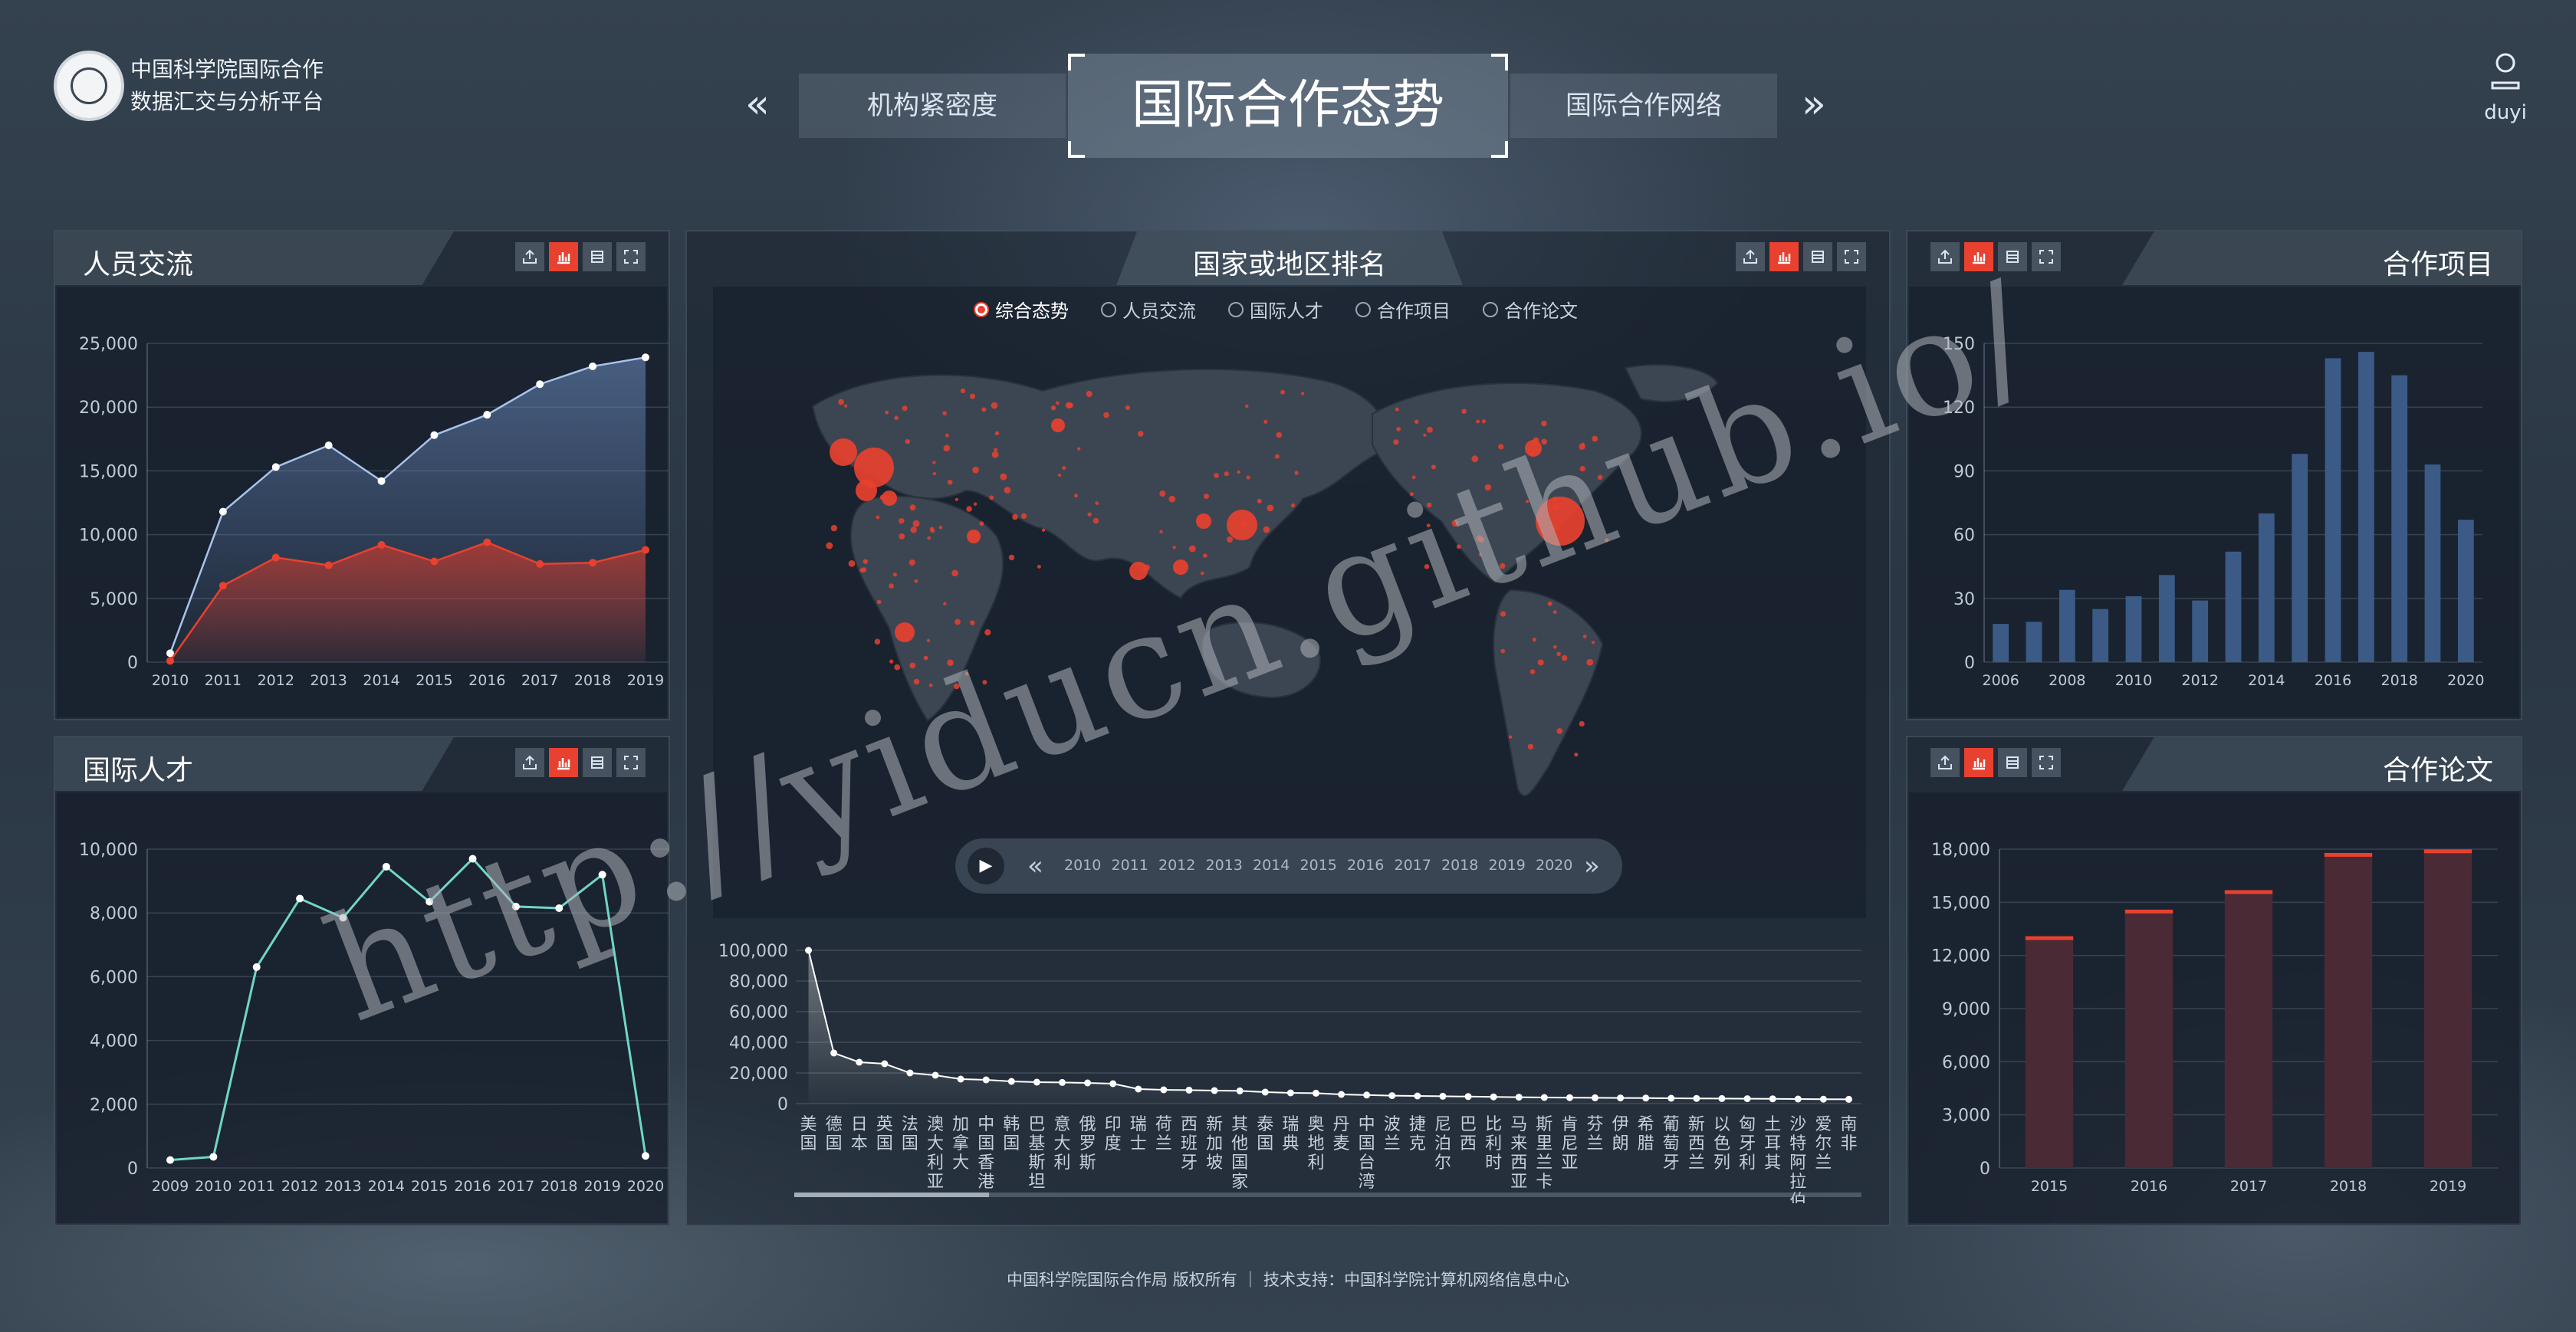 The height and width of the screenshot is (1332, 2576). Describe the element at coordinates (1148, 309) in the screenshot. I see `radio-personnel: 人员交流` at that location.